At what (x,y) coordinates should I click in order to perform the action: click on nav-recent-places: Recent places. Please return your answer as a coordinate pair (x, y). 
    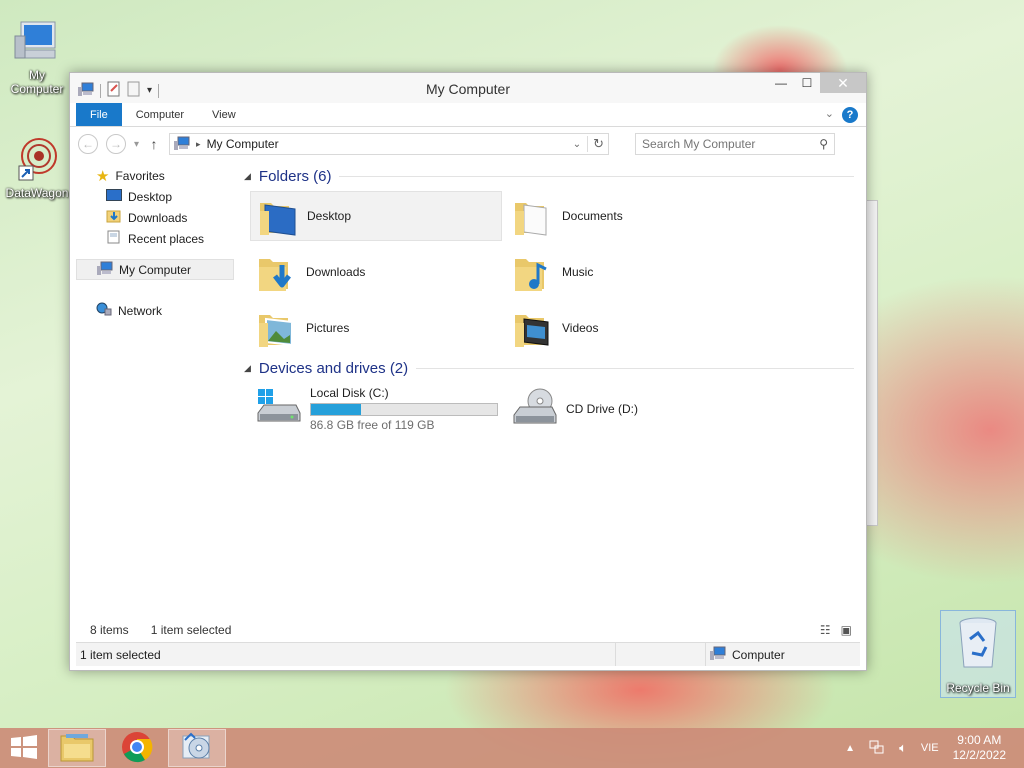
    Looking at the image, I should click on (155, 238).